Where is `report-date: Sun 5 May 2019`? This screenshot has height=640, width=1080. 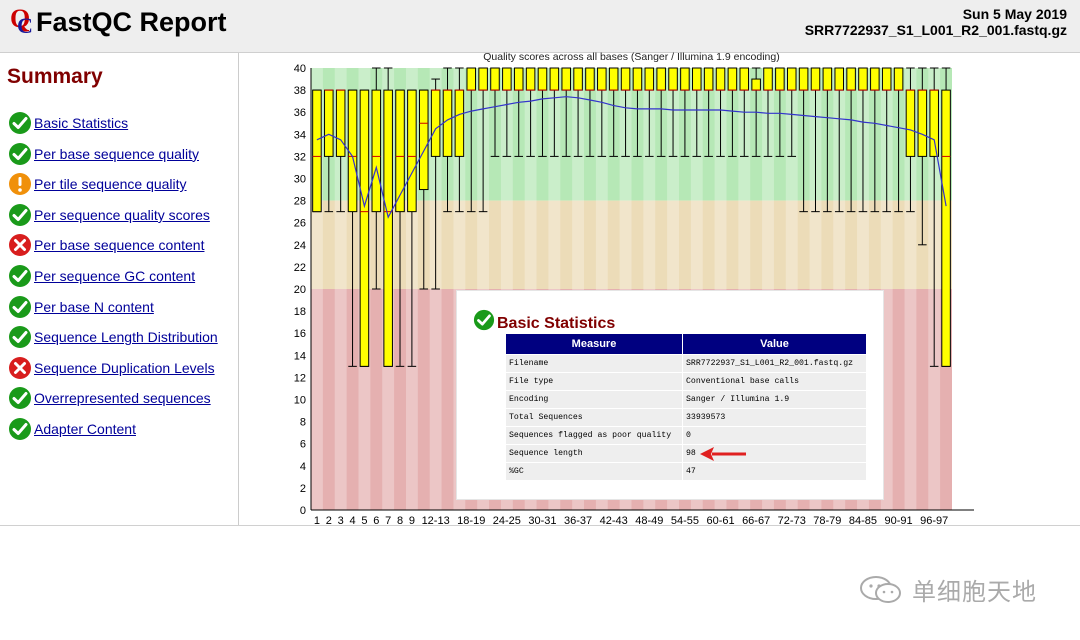 report-date: Sun 5 May 2019 is located at coordinates (1014, 14).